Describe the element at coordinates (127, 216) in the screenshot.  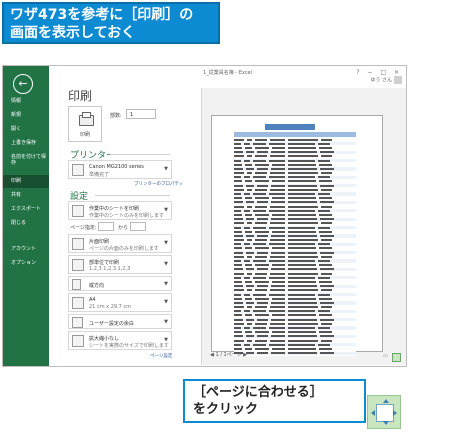
I see `setting-desc: 作業中のシートのみを印刷します` at that location.